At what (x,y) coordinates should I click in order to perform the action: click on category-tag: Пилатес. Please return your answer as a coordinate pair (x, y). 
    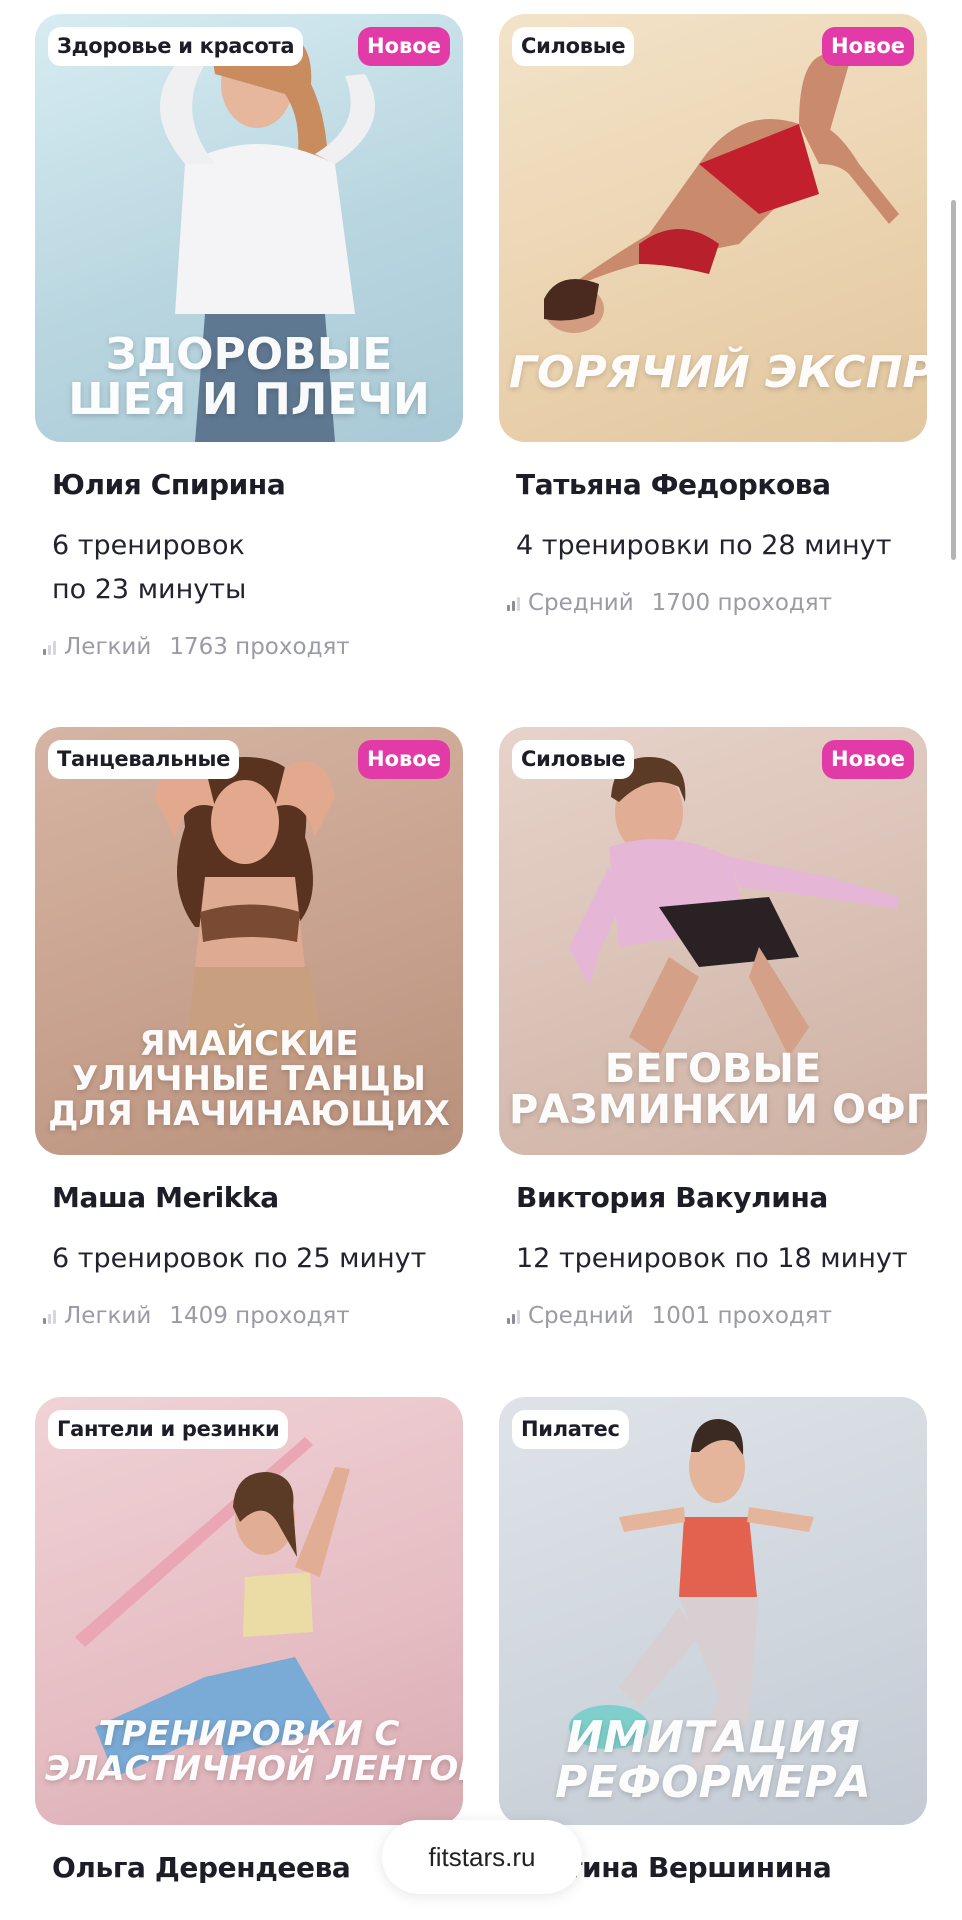
    Looking at the image, I should click on (570, 1429).